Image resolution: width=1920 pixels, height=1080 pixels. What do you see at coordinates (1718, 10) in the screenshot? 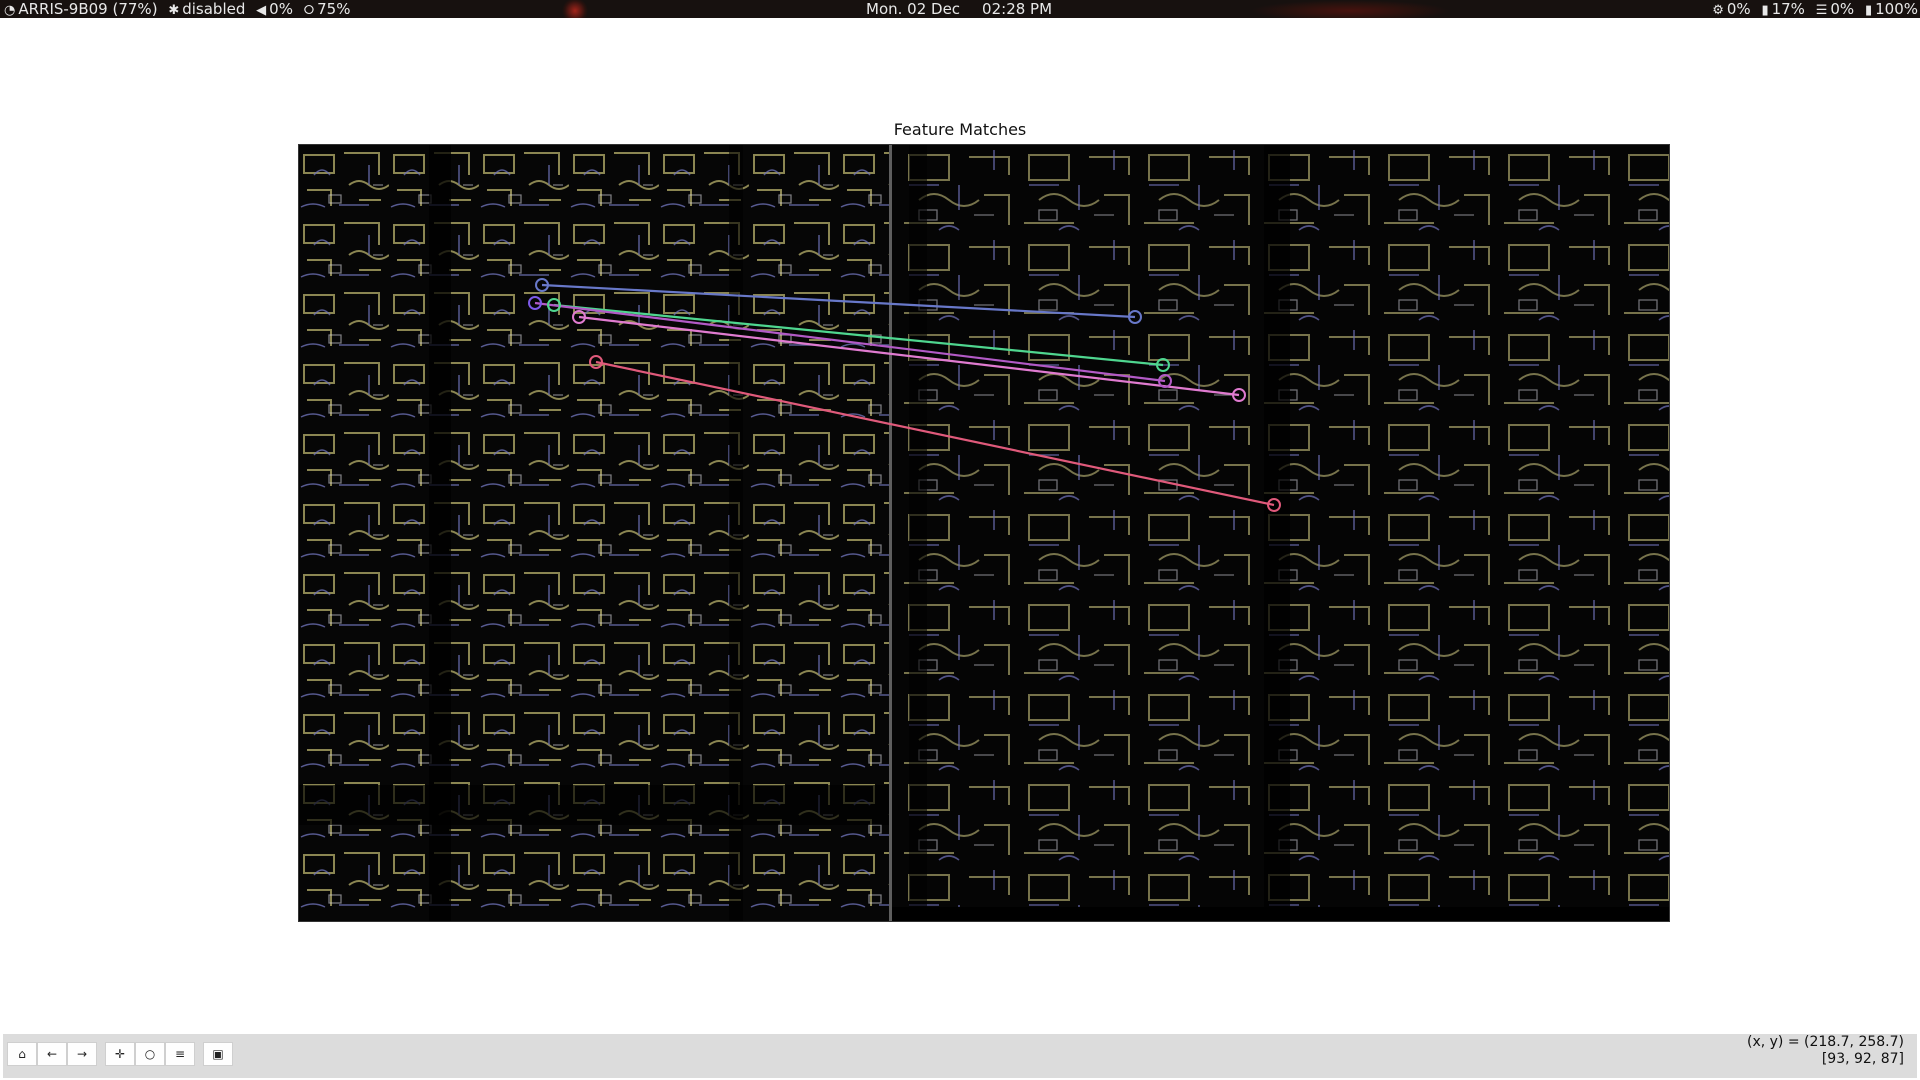
I see `cpu-icon: ⚙` at bounding box center [1718, 10].